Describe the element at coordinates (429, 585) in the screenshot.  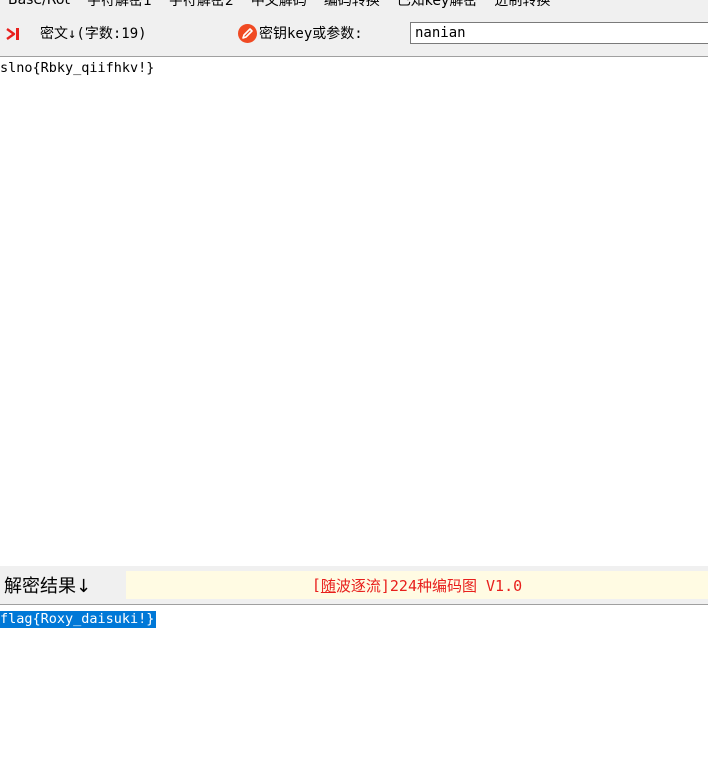
I see `banner-title: 波逐流]224种编码图 V1.0` at that location.